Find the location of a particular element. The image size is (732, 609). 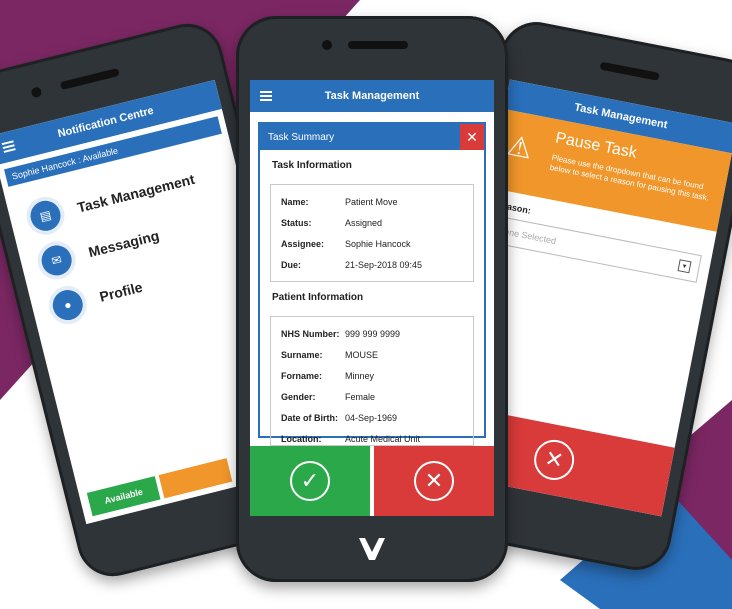

field-label: Assignee: is located at coordinates (303, 243).